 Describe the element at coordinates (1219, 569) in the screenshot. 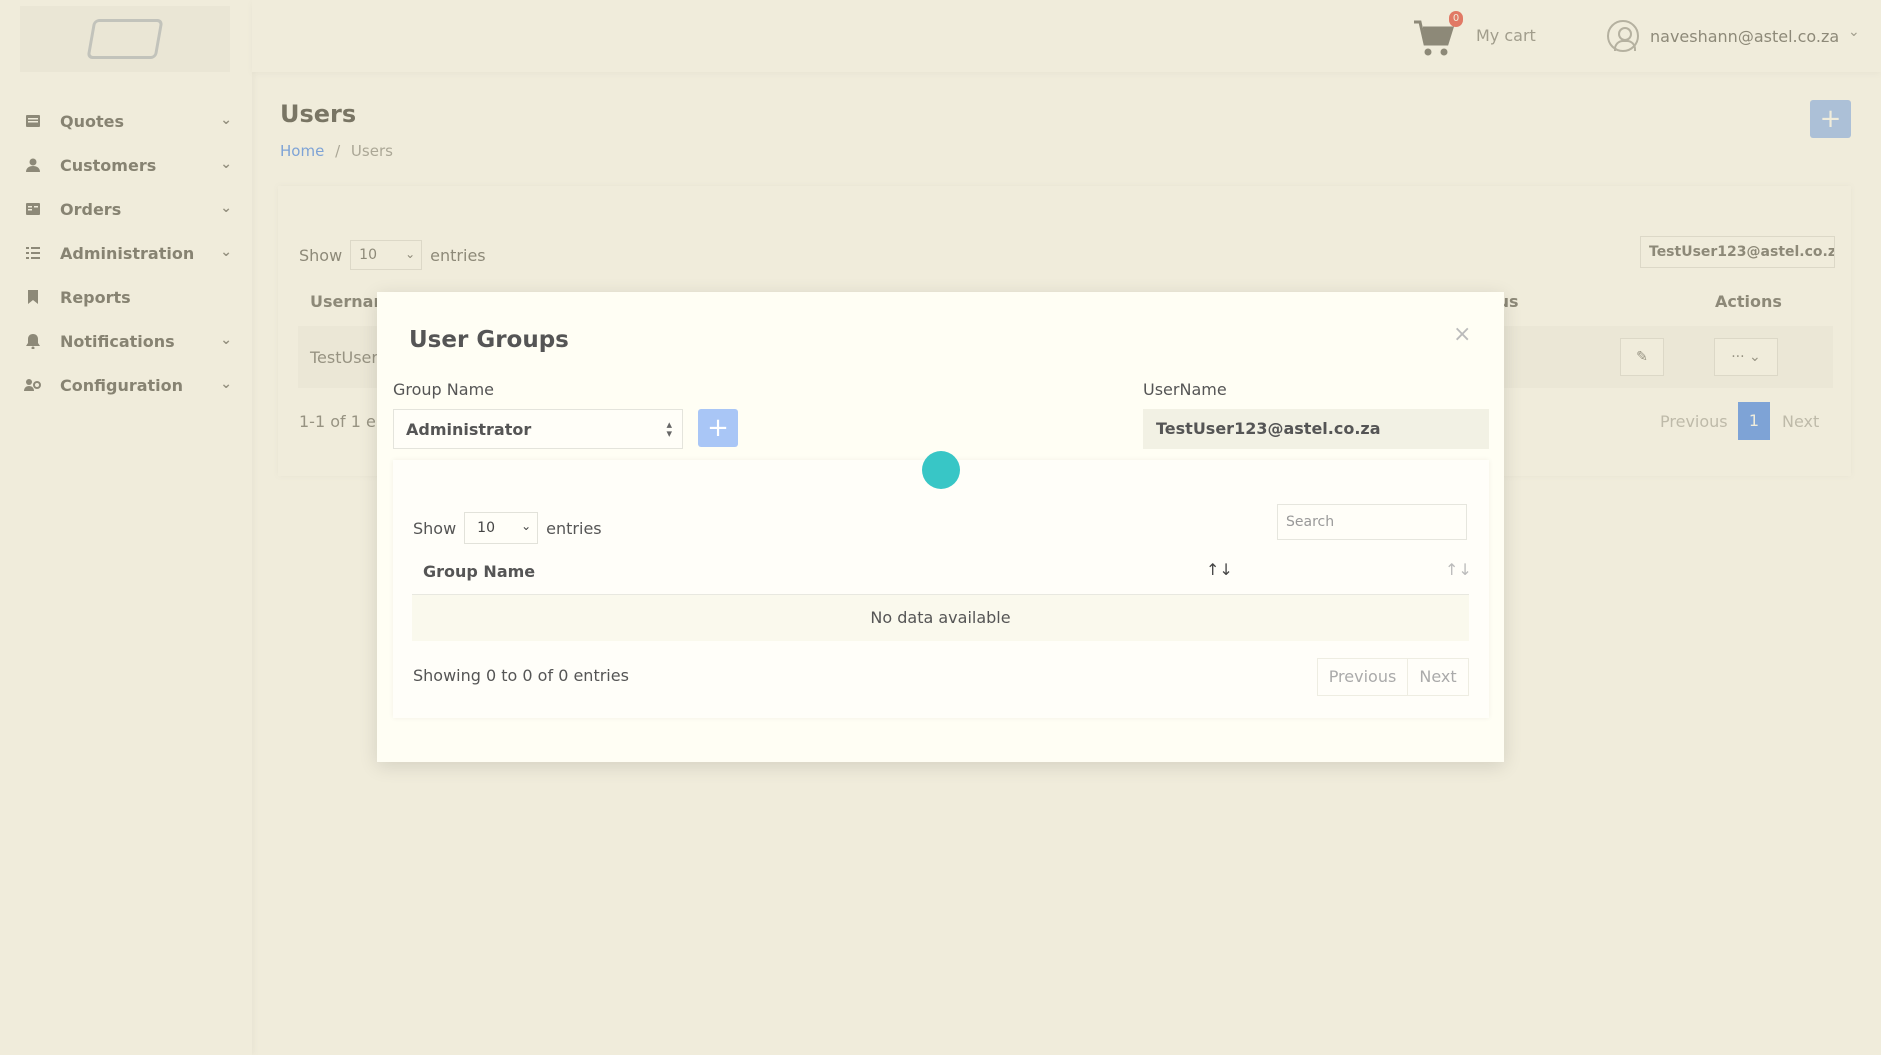

I see `sort-ascending-icon: ↑↓` at that location.